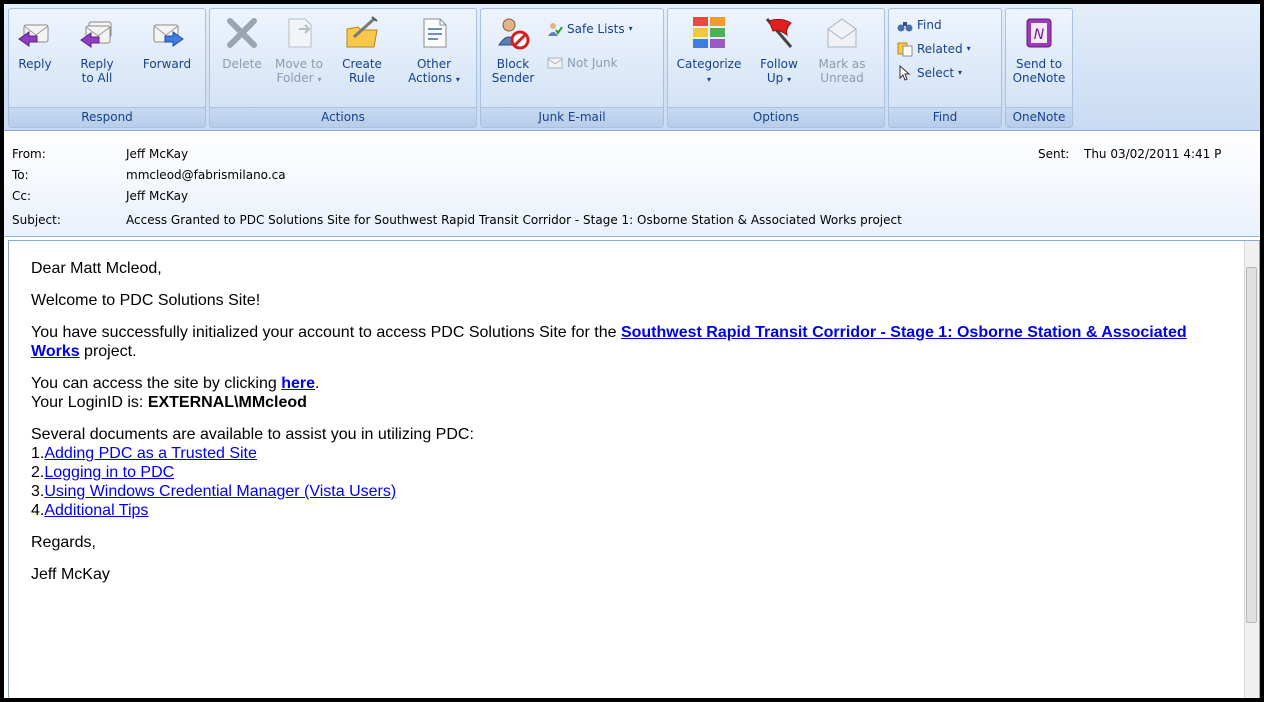 This screenshot has height=702, width=1264. What do you see at coordinates (157, 196) in the screenshot?
I see `cc-value: Jeff McKay` at bounding box center [157, 196].